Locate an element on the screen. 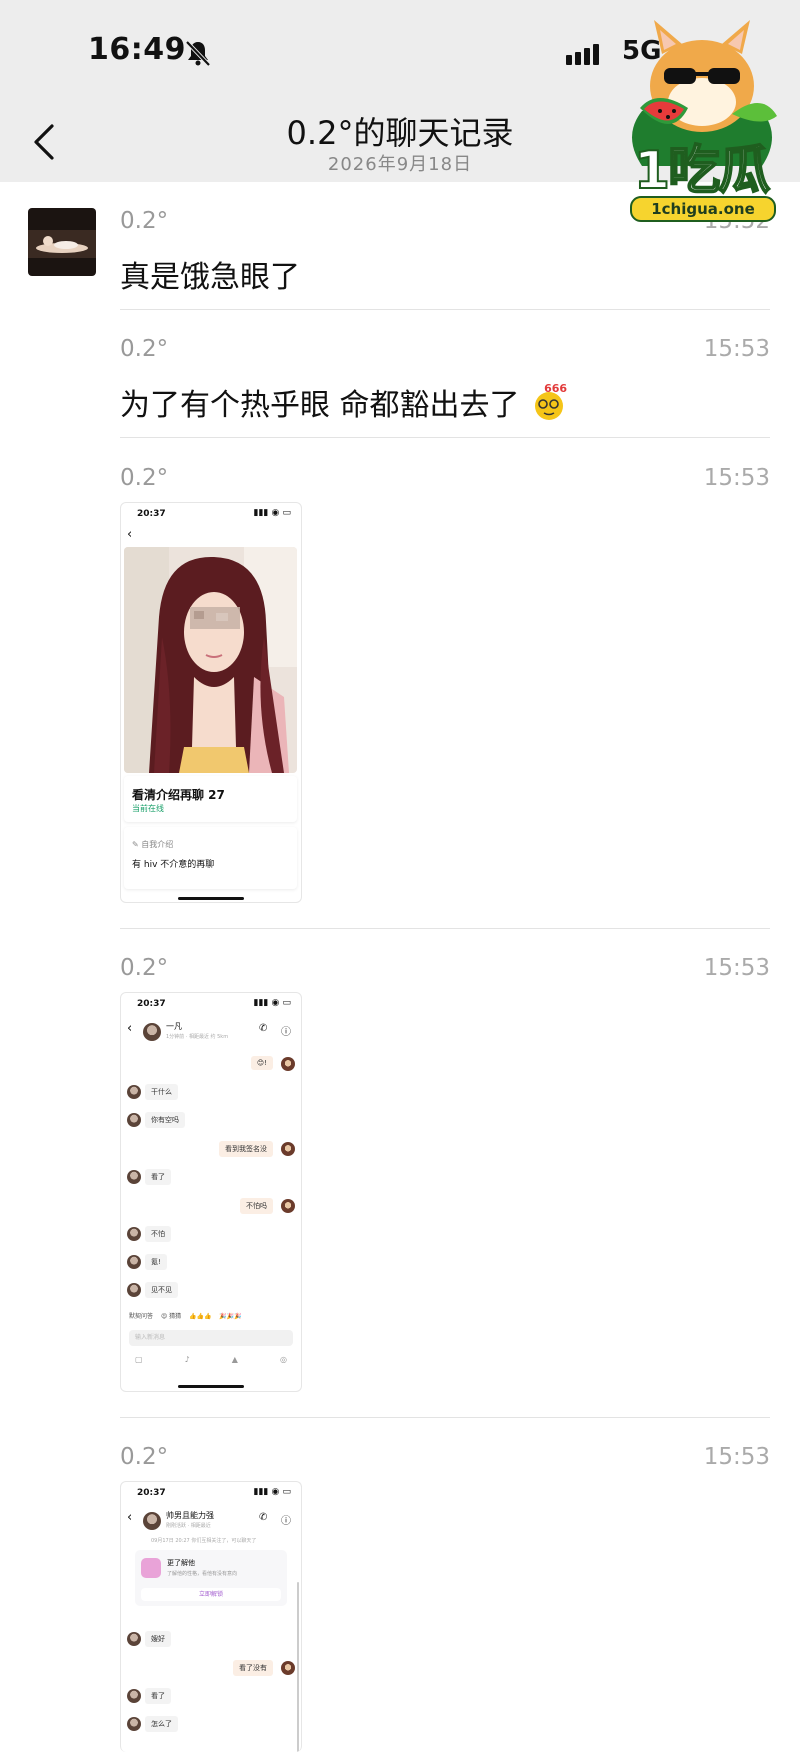 The image size is (800, 1752). message-4-header: 0.2° 15:53 is located at coordinates (445, 970).